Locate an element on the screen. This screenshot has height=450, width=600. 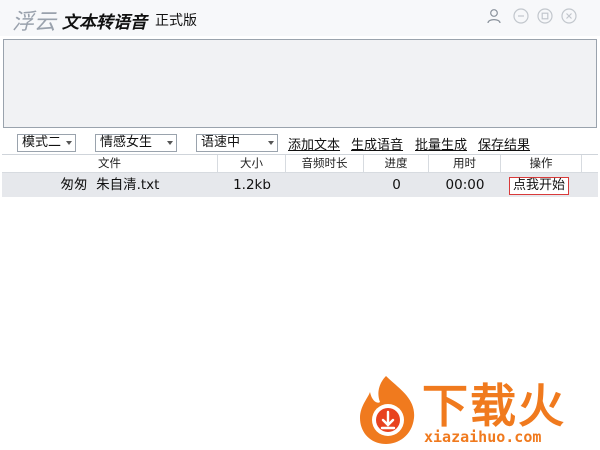
generate-voice-link: 生成语音 is located at coordinates (377, 143).